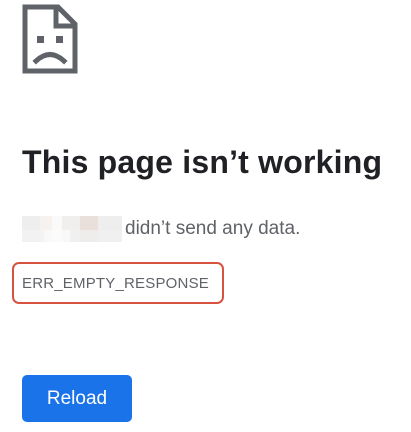 This screenshot has height=432, width=411. Describe the element at coordinates (50, 39) in the screenshot. I see `sad-page-icon` at that location.